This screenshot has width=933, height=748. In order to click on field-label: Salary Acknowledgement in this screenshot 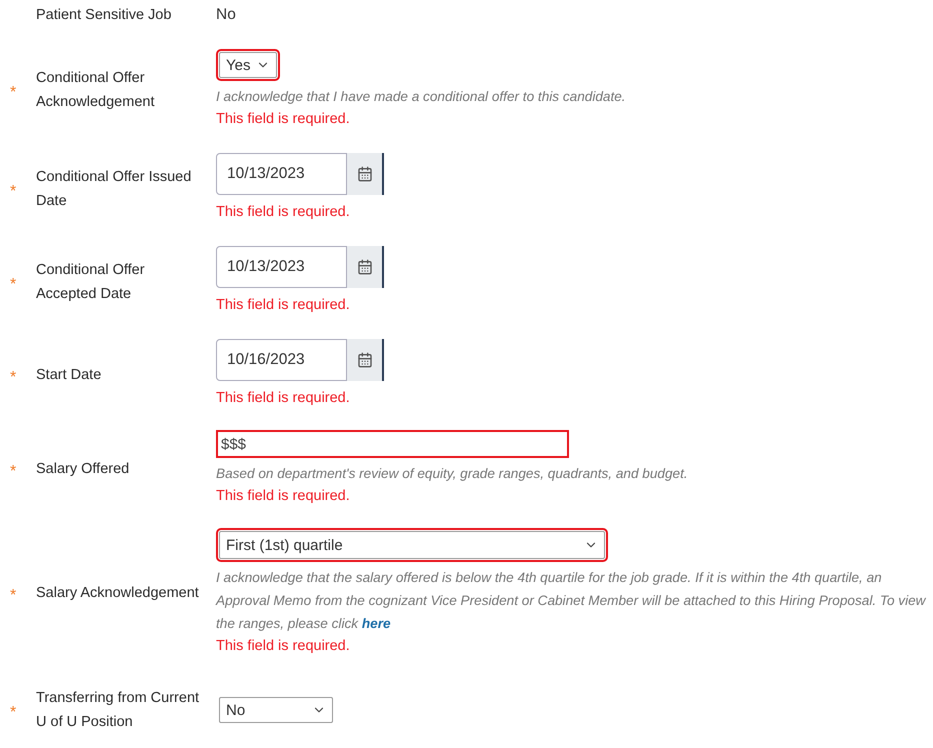, I will do `click(118, 593)`.